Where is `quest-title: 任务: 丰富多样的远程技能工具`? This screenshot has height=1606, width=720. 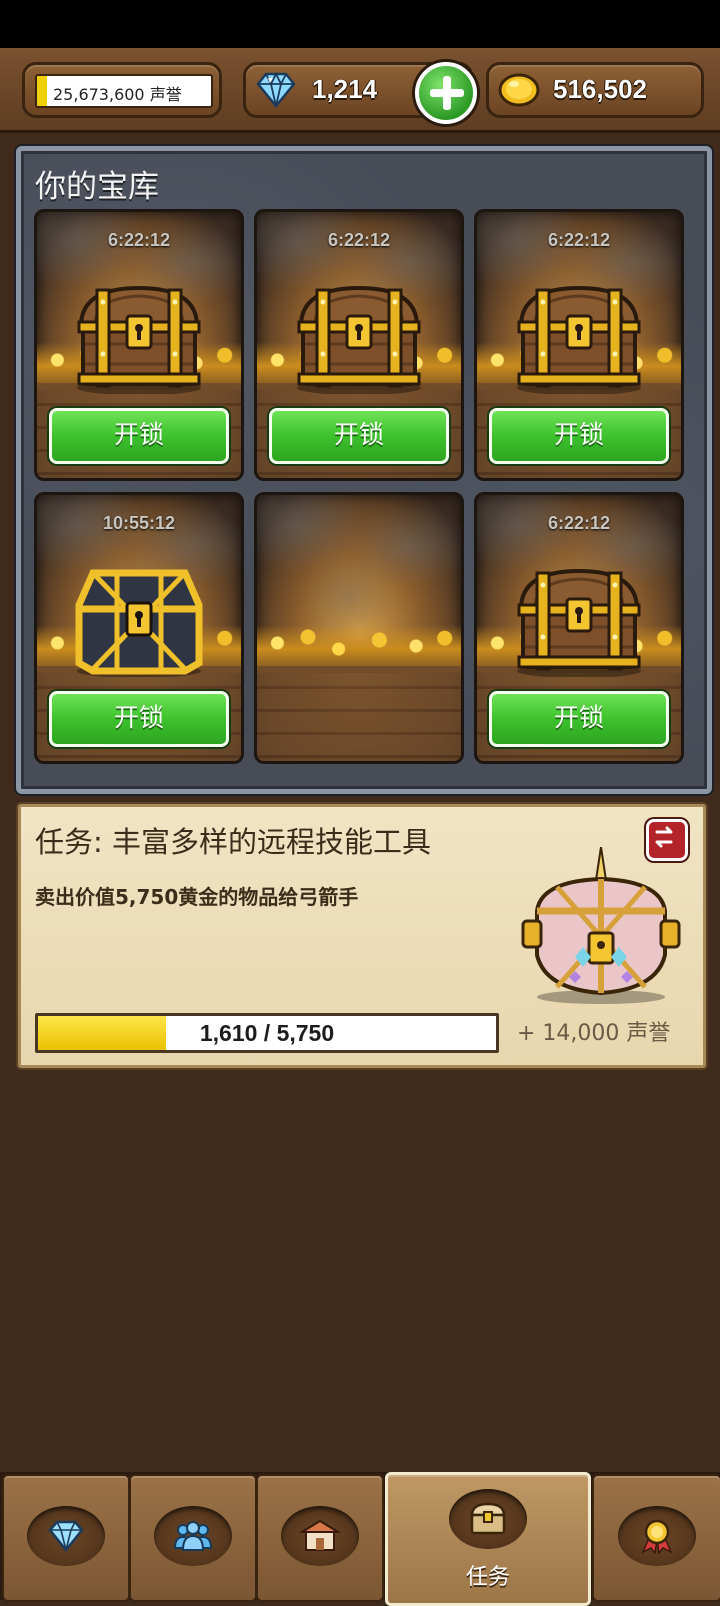
quest-title: 任务: 丰富多样的远程技能工具 is located at coordinates (233, 842).